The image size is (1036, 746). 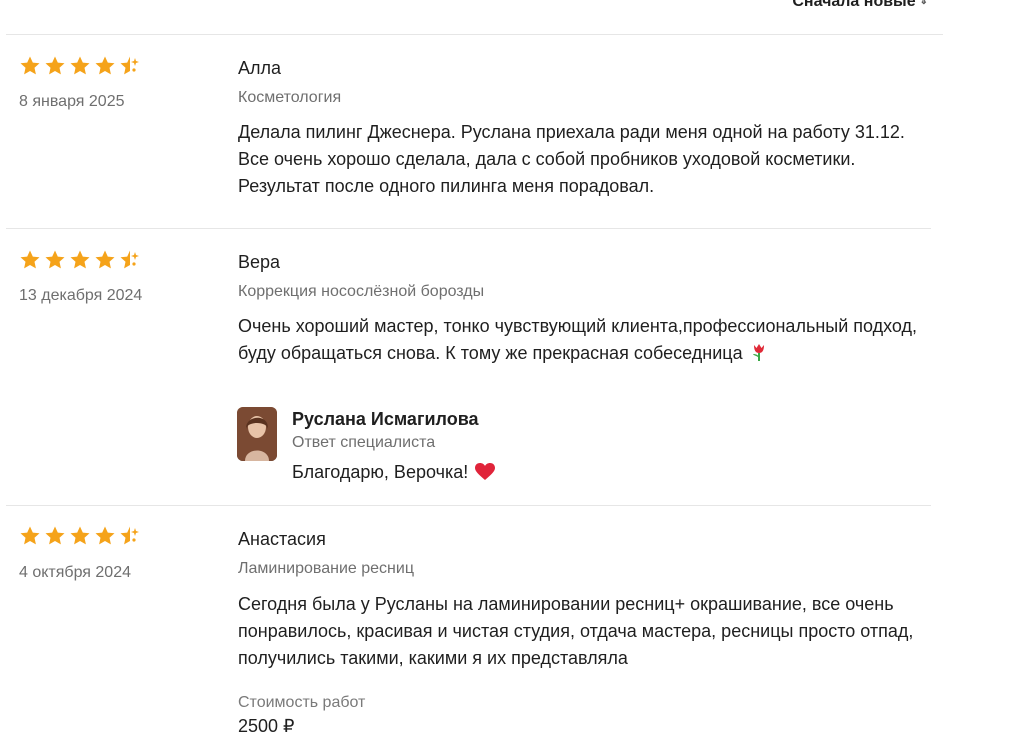 I want to click on reviewer-name: Вера, so click(x=259, y=262).